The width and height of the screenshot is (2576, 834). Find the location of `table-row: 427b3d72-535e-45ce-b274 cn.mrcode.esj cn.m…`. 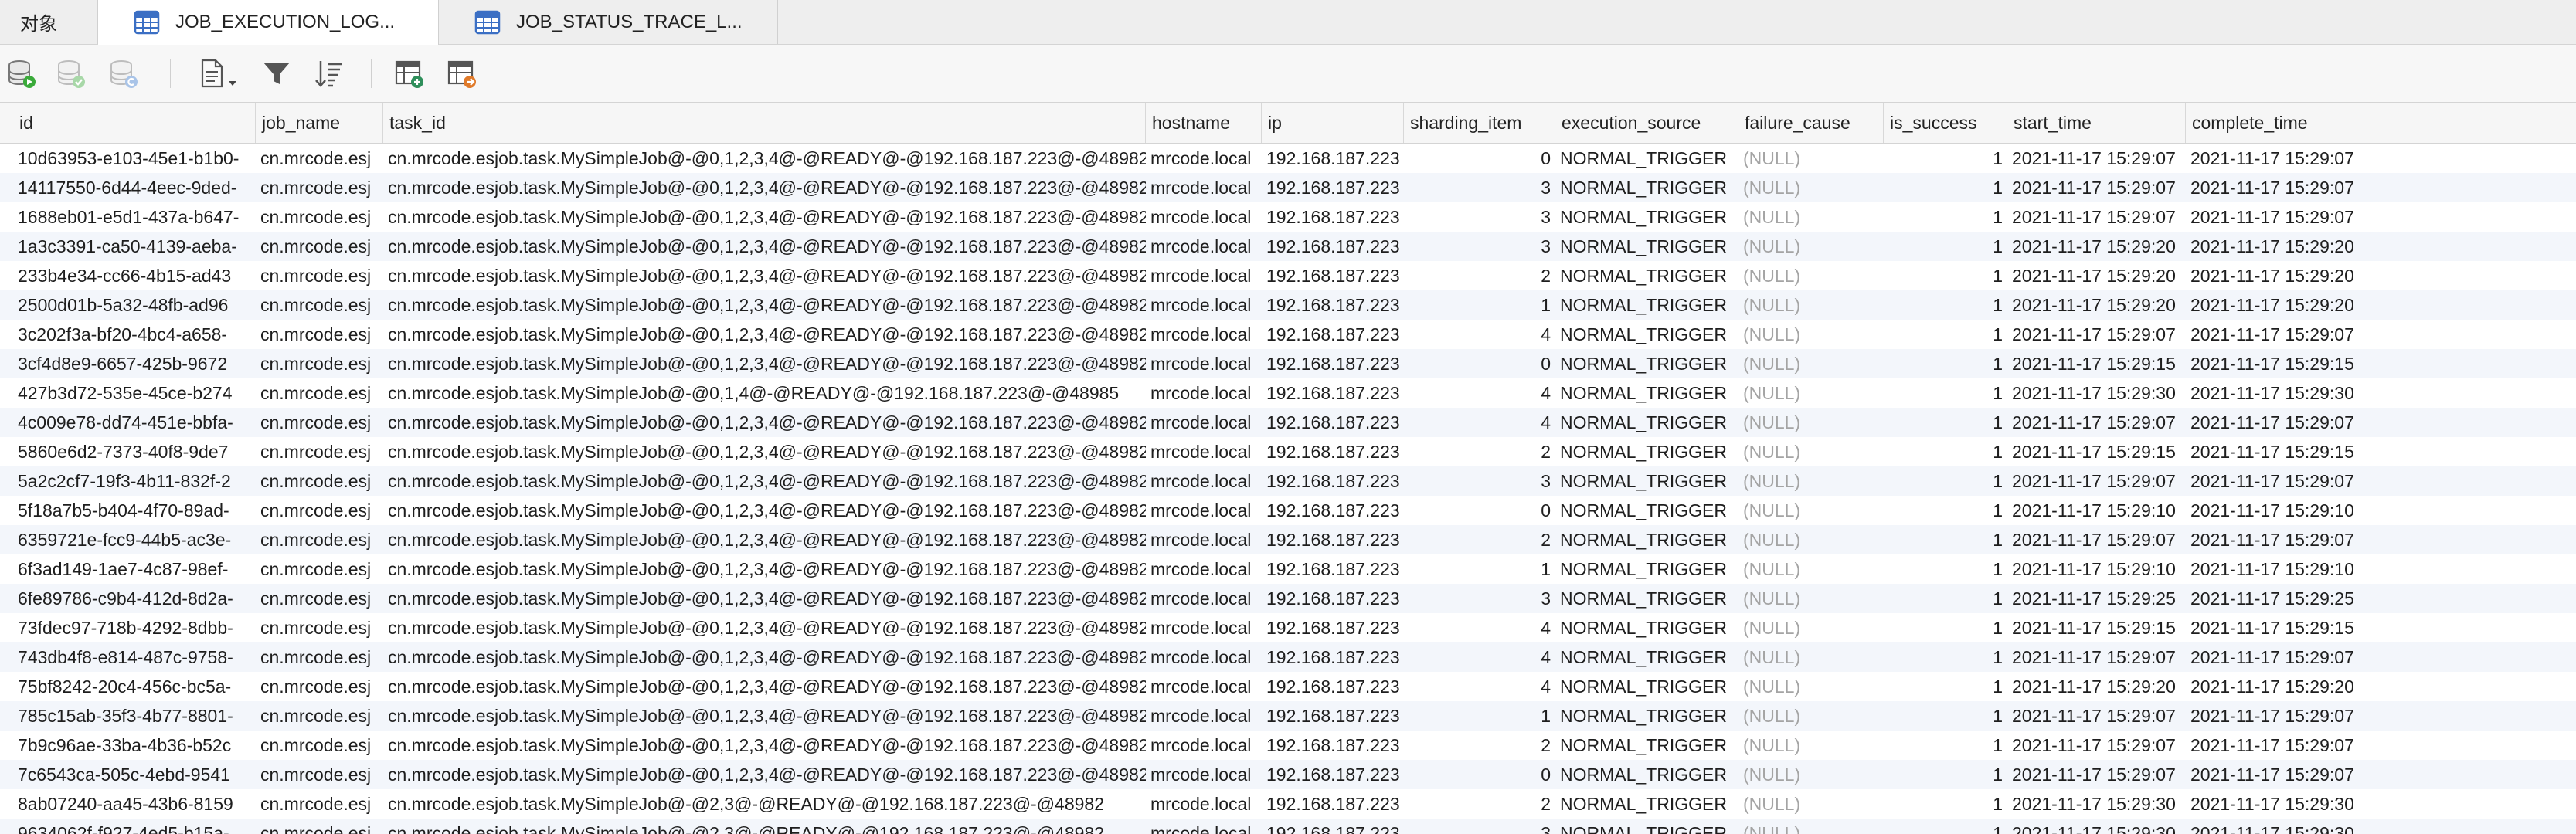

table-row: 427b3d72-535e-45ce-b274 cn.mrcode.esj cn.m… is located at coordinates (1288, 393).